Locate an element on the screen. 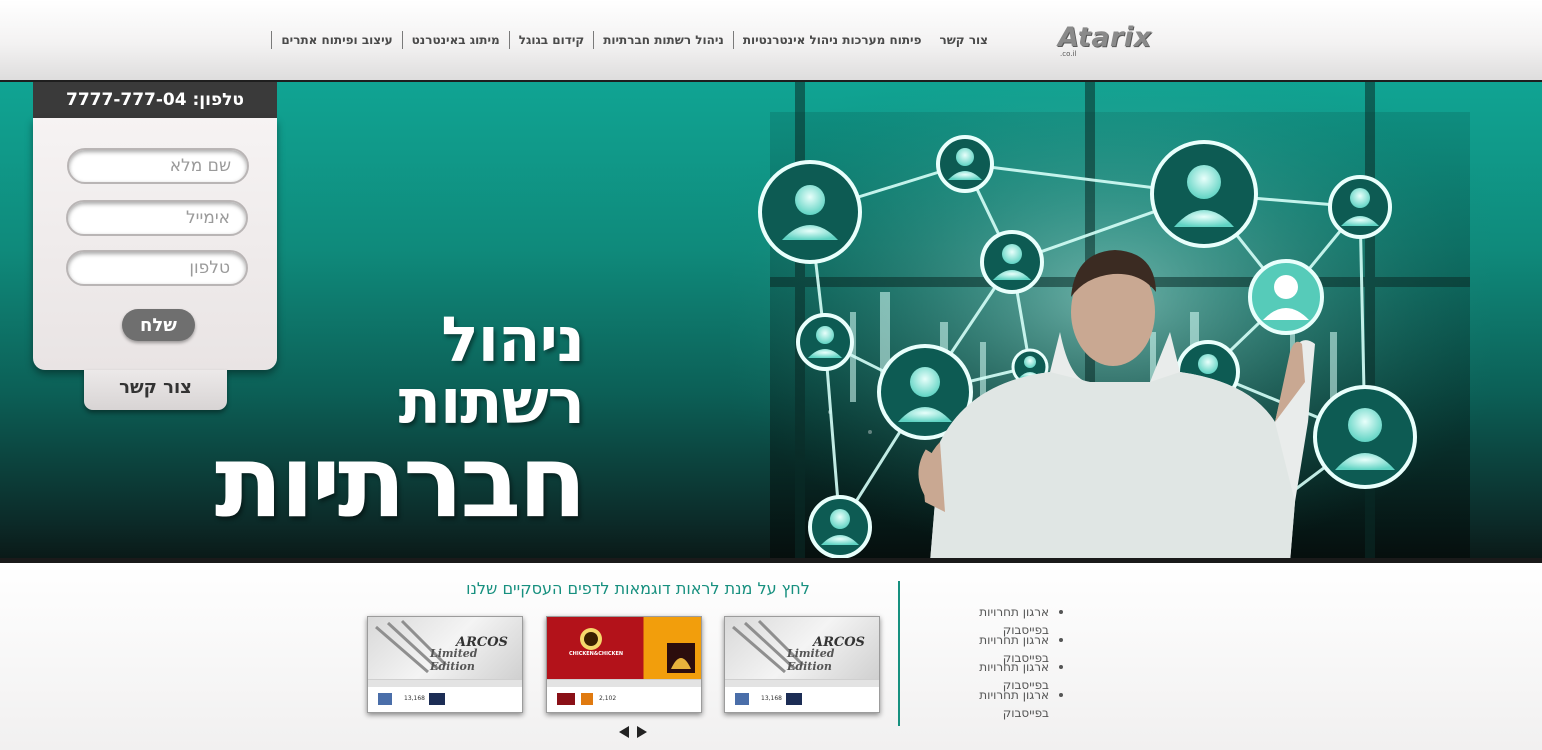 The width and height of the screenshot is (1542, 750). list-item-label: ארגון תחרויות בפייסבוק is located at coordinates (1014, 703).